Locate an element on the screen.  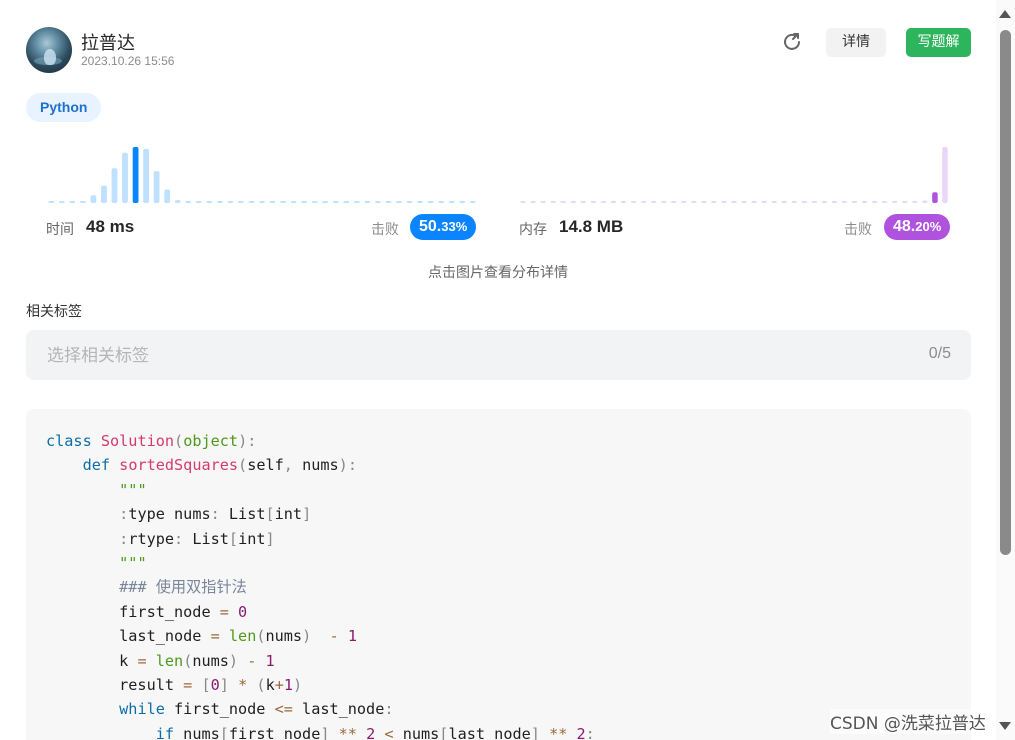
tag-input is located at coordinates (457, 356).